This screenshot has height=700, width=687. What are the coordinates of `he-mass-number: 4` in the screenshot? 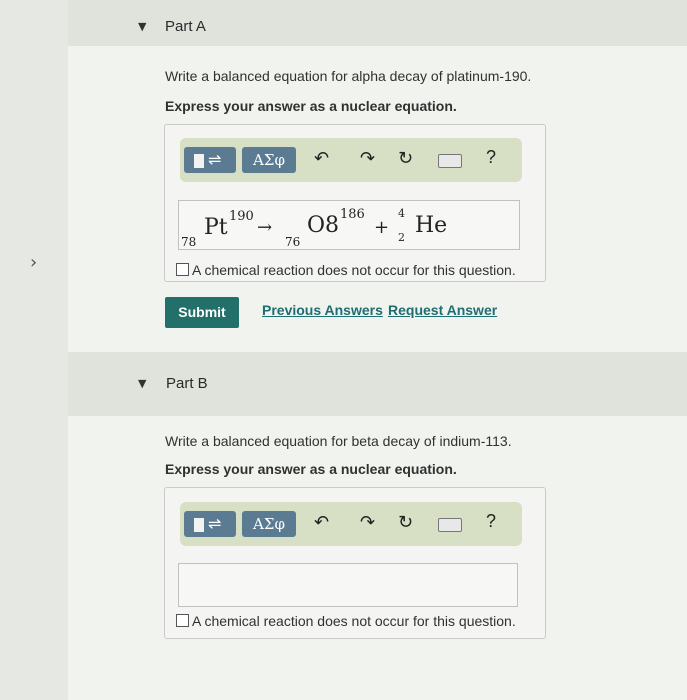 It's located at (401, 213).